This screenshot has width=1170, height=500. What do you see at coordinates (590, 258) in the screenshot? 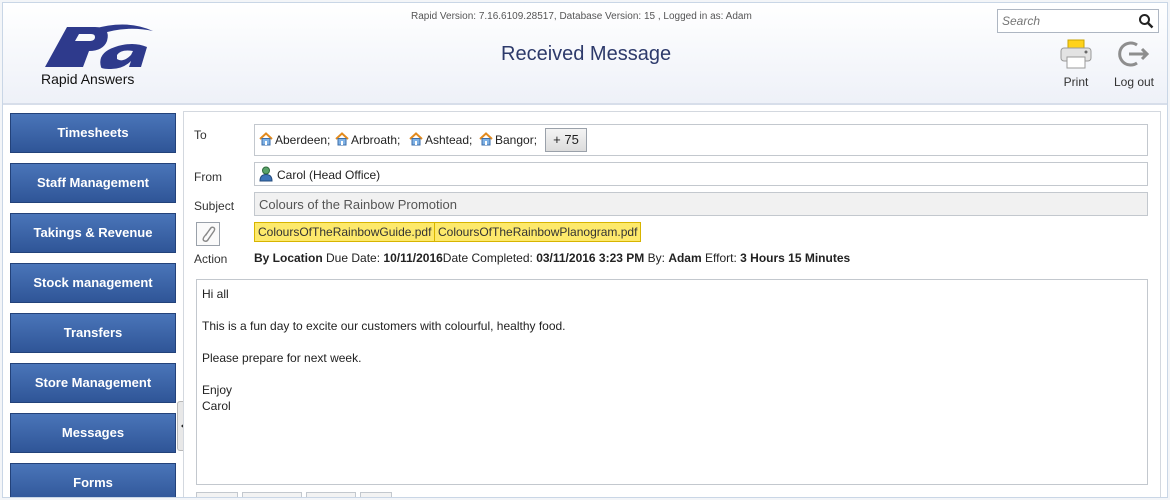
I see `completed-value: 03/11/2016 3:23 PM` at bounding box center [590, 258].